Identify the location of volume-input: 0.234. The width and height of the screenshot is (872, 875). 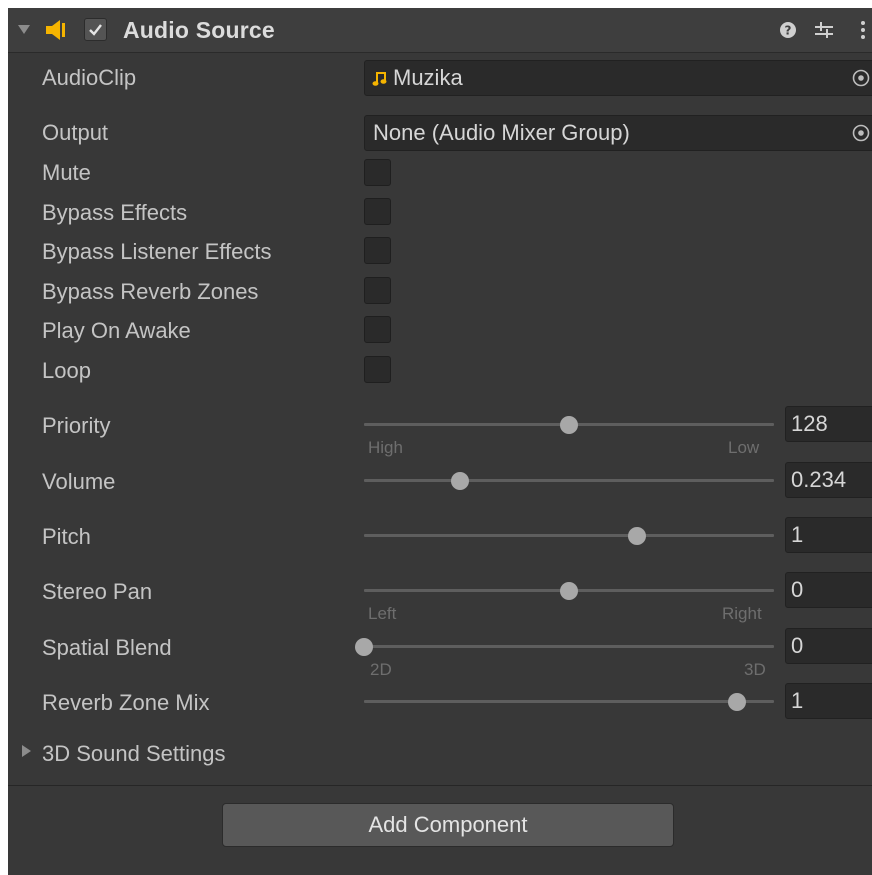
(828, 480).